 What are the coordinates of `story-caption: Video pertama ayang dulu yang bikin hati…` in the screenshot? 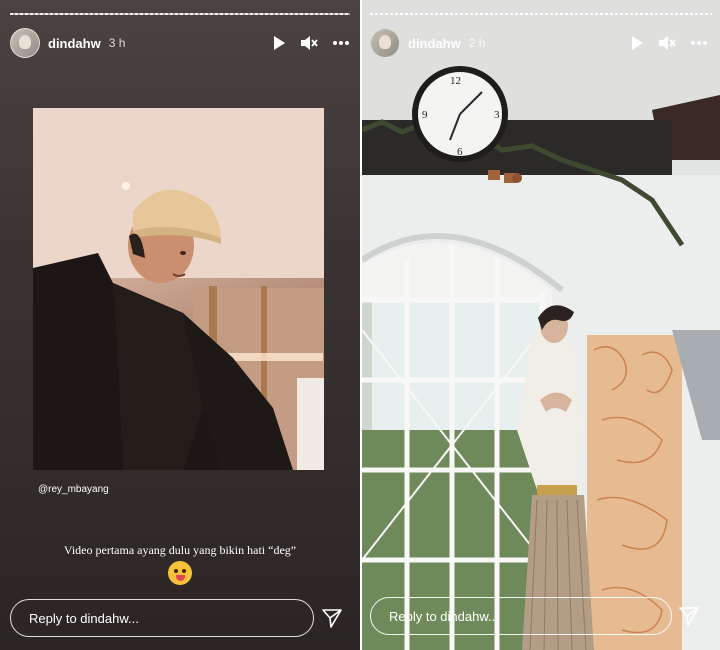 It's located at (180, 550).